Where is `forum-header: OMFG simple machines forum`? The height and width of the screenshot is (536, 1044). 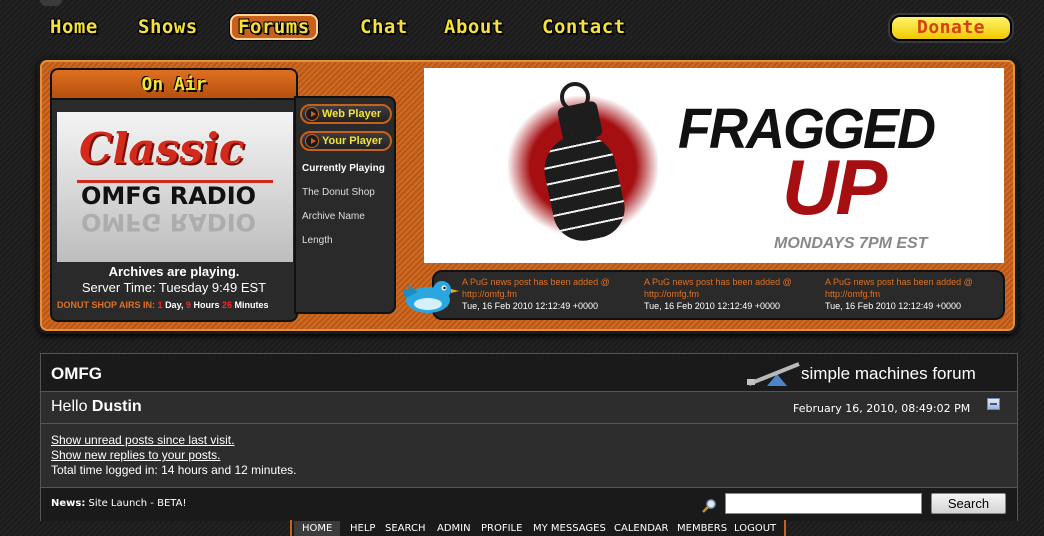 forum-header: OMFG simple machines forum is located at coordinates (529, 373).